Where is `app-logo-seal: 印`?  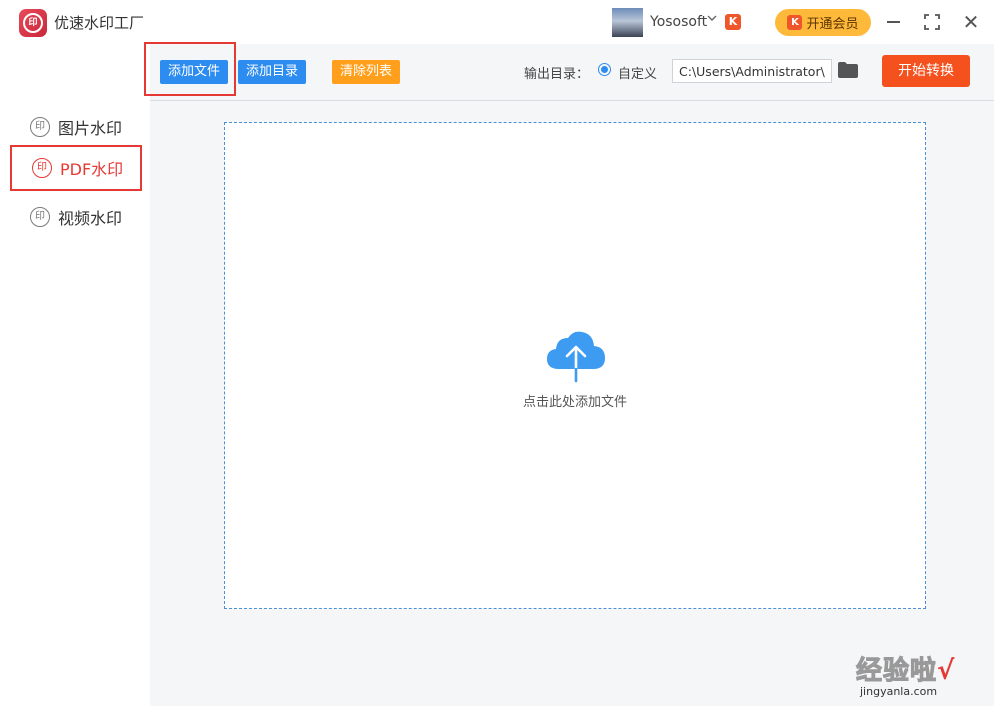
app-logo-seal: 印 is located at coordinates (33, 23).